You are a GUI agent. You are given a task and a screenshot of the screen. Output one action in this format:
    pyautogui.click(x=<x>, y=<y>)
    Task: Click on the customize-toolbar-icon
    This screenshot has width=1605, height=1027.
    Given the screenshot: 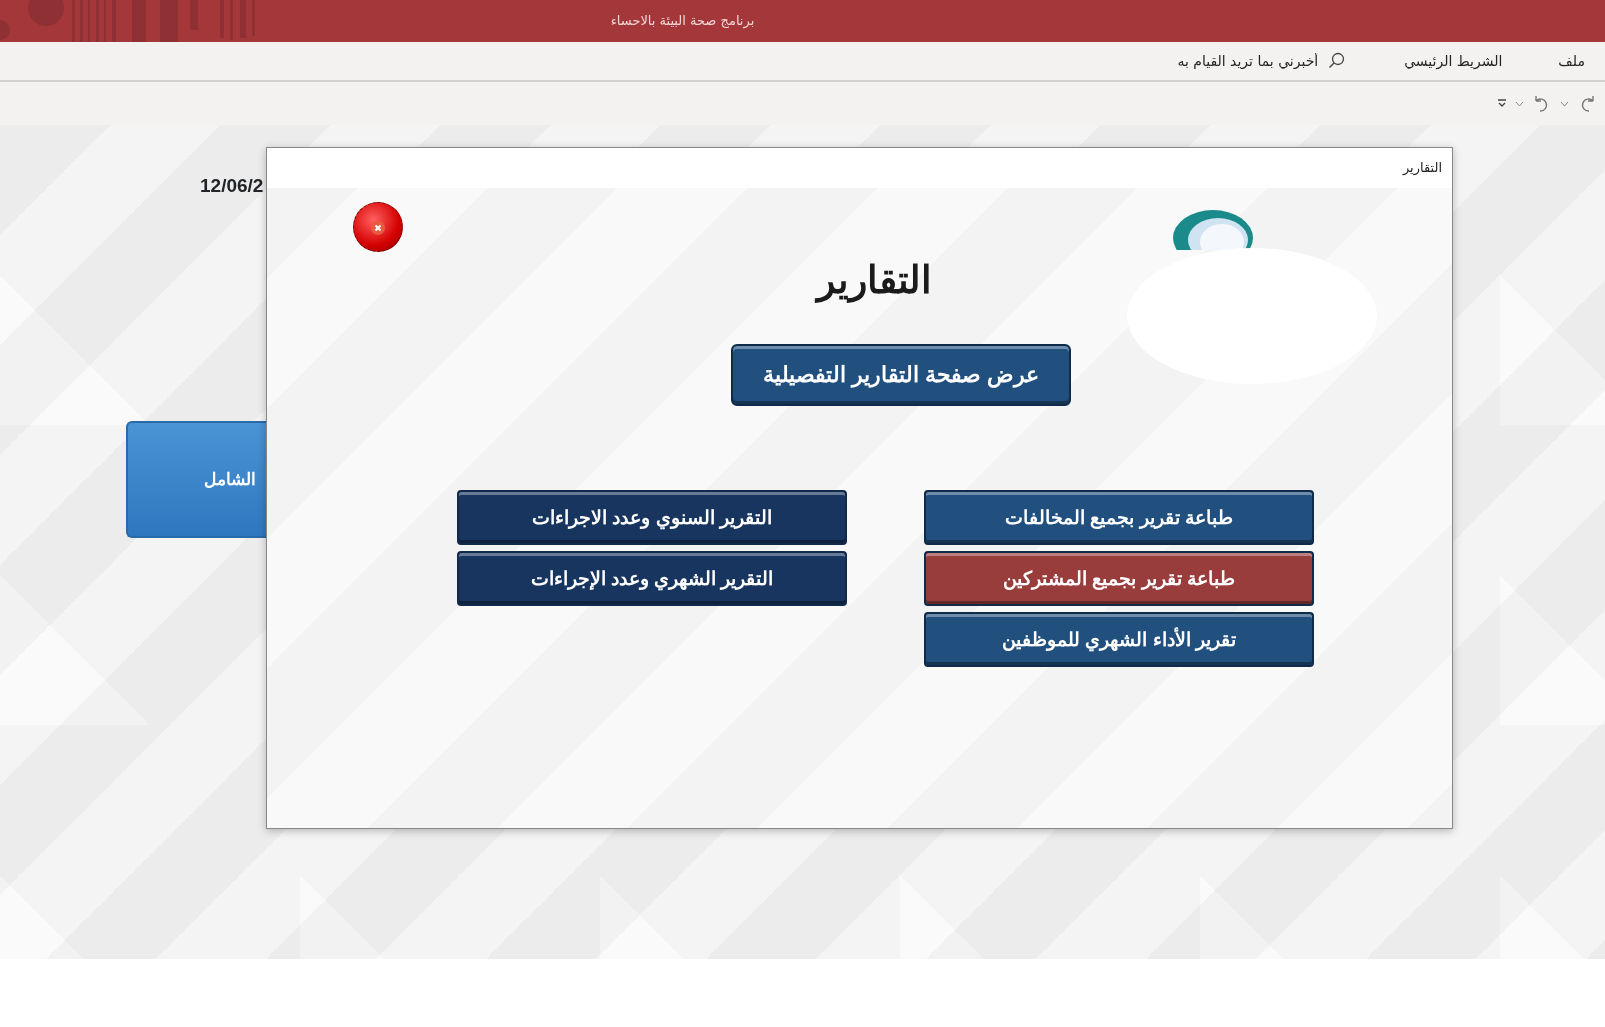 What is the action you would take?
    pyautogui.click(x=1502, y=103)
    